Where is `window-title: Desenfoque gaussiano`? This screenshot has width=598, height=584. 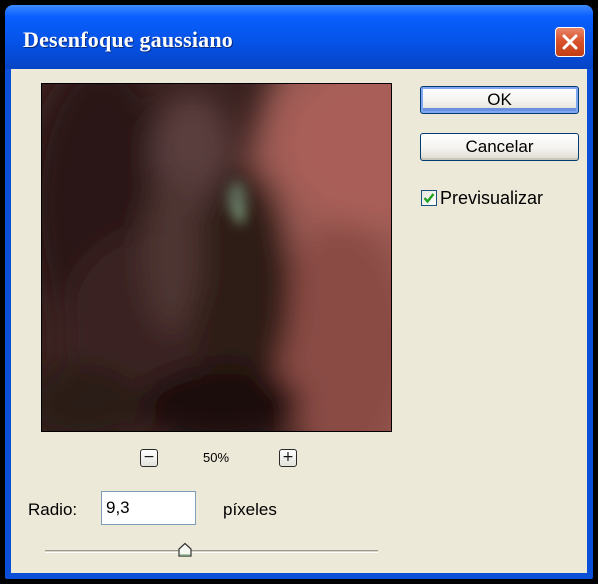
window-title: Desenfoque gaussiano is located at coordinates (128, 39).